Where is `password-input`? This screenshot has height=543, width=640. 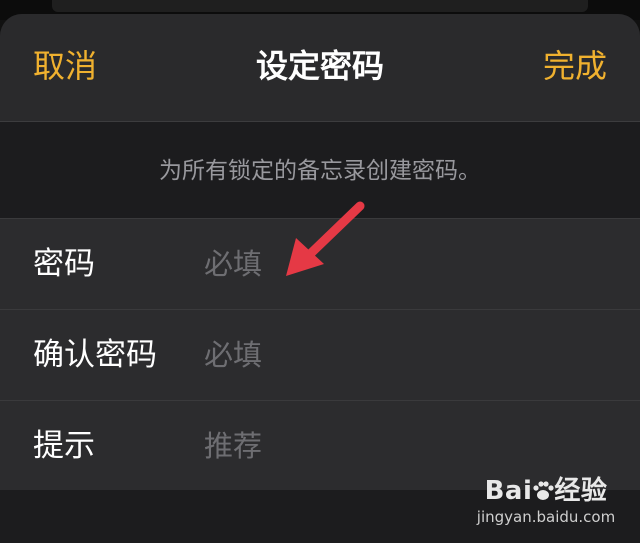
password-input is located at coordinates (404, 264).